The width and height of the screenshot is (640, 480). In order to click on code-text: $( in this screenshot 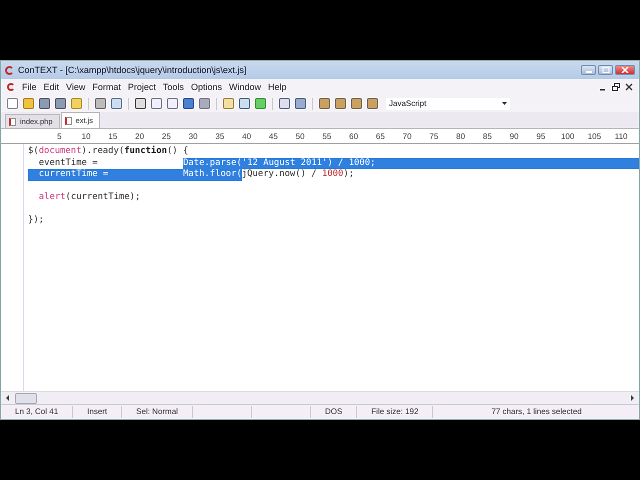, I will do `click(33, 152)`.